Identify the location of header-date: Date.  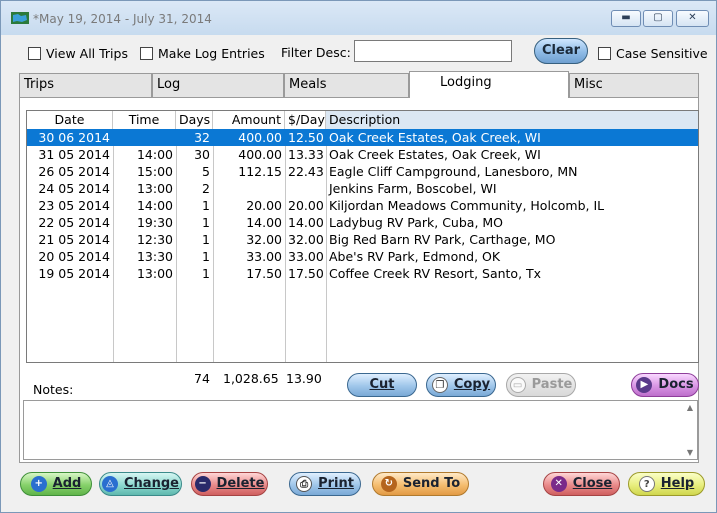
(70, 120).